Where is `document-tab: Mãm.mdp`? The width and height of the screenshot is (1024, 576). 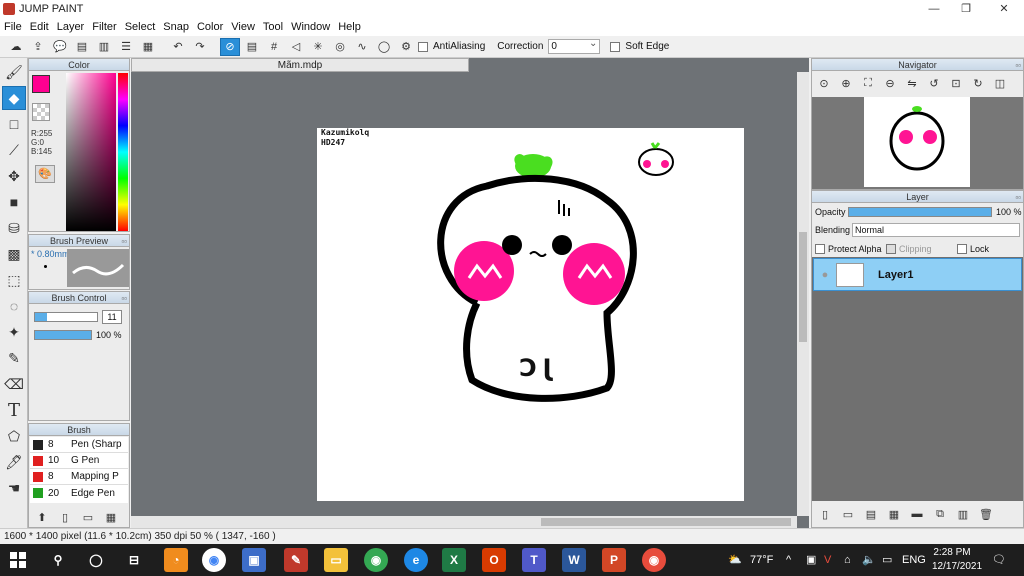 document-tab: Mãm.mdp is located at coordinates (300, 65).